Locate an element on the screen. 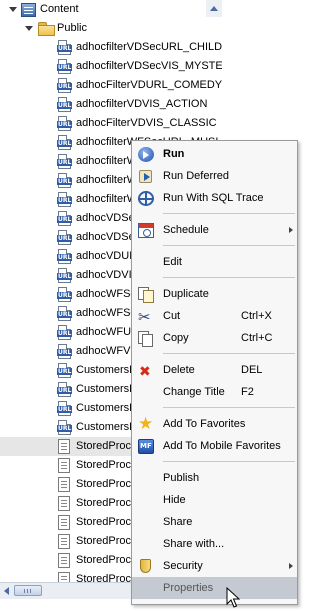  folder-icon is located at coordinates (46, 29).